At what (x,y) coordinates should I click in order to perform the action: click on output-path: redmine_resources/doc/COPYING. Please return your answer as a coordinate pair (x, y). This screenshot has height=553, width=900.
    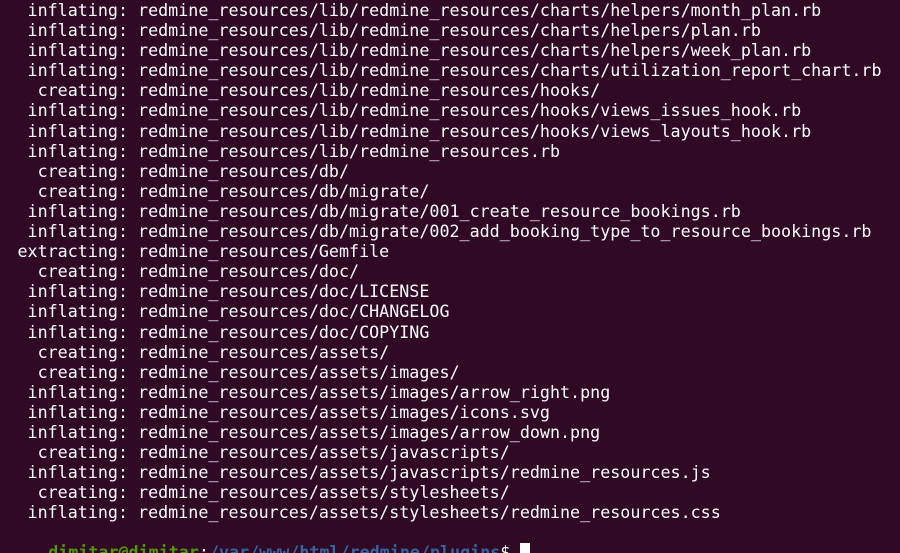
    Looking at the image, I should click on (284, 331).